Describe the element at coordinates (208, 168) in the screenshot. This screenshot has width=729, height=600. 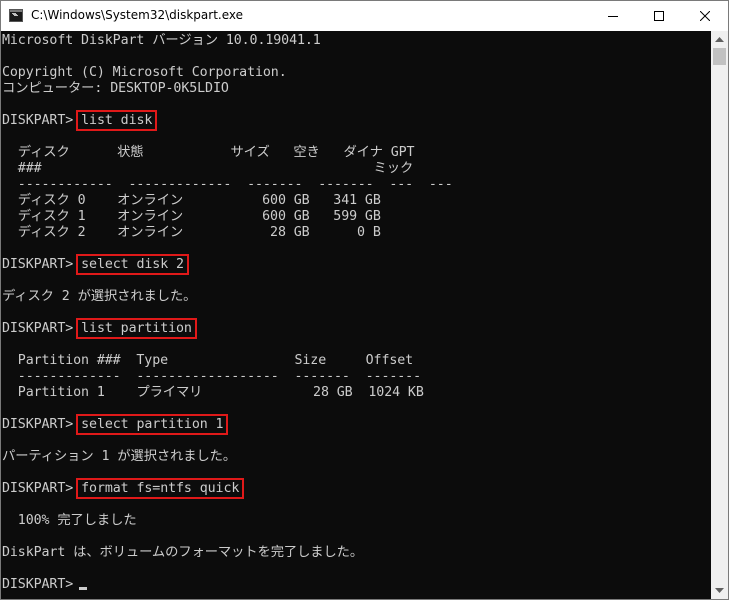
I see `output-line: ### ミック` at that location.